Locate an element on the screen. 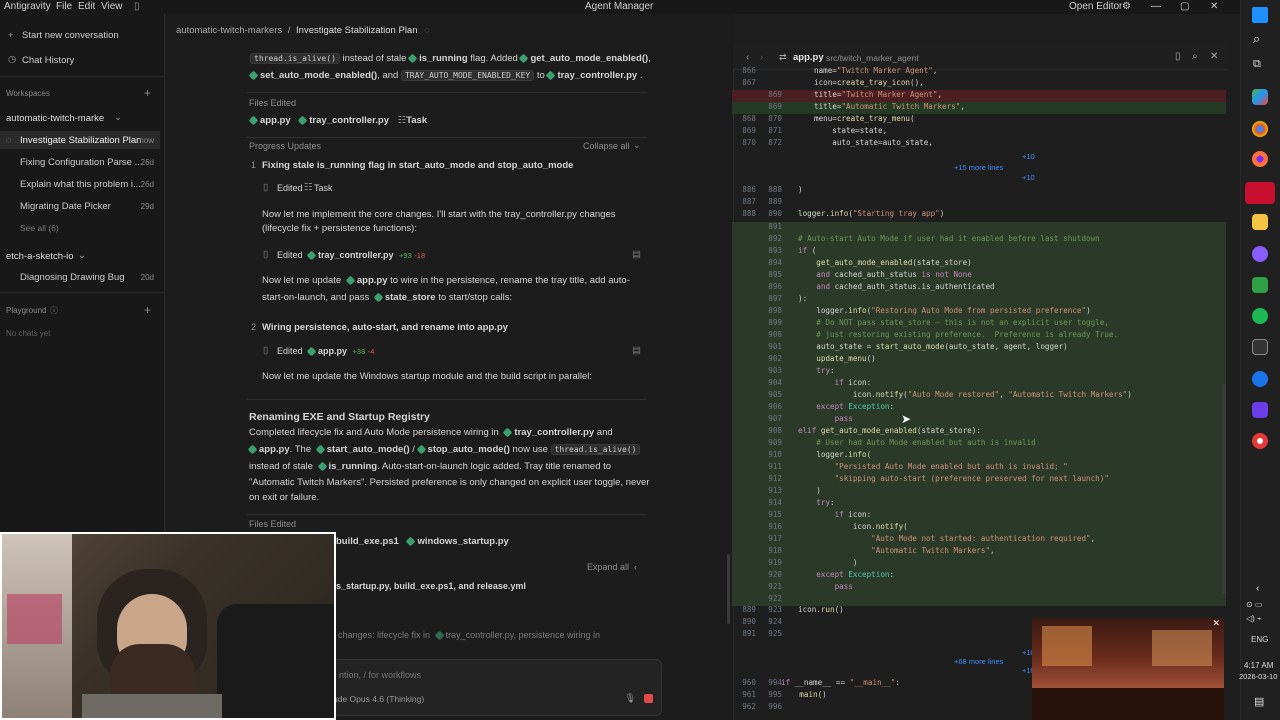 This screenshot has width=1280, height=720. sheets-icon is located at coordinates (1260, 285).